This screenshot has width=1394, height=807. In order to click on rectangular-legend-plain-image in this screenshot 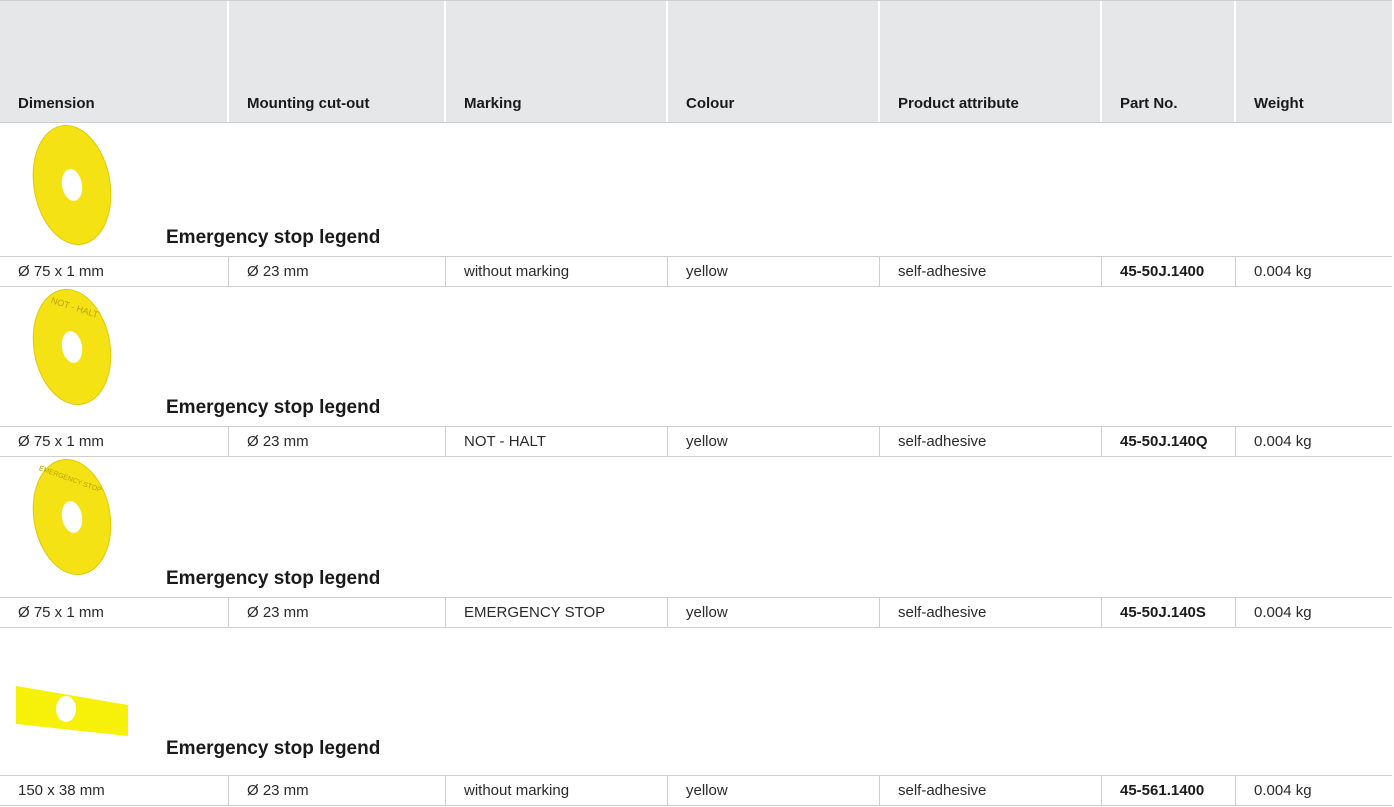, I will do `click(72, 711)`.